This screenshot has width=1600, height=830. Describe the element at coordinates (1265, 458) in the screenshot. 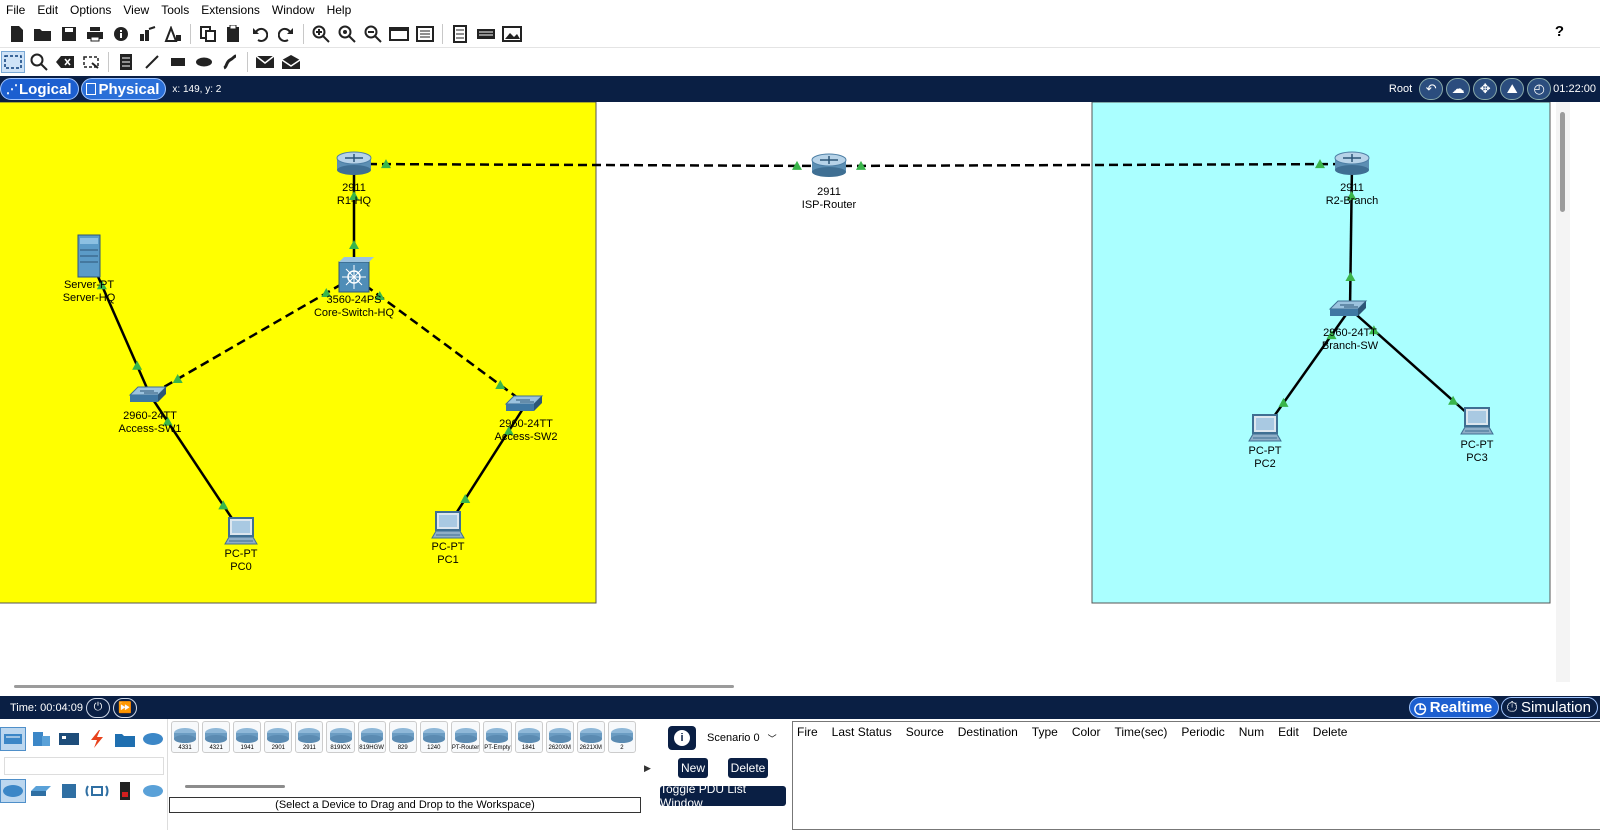

I see `device-label-pc2: PC-PT PC2` at that location.